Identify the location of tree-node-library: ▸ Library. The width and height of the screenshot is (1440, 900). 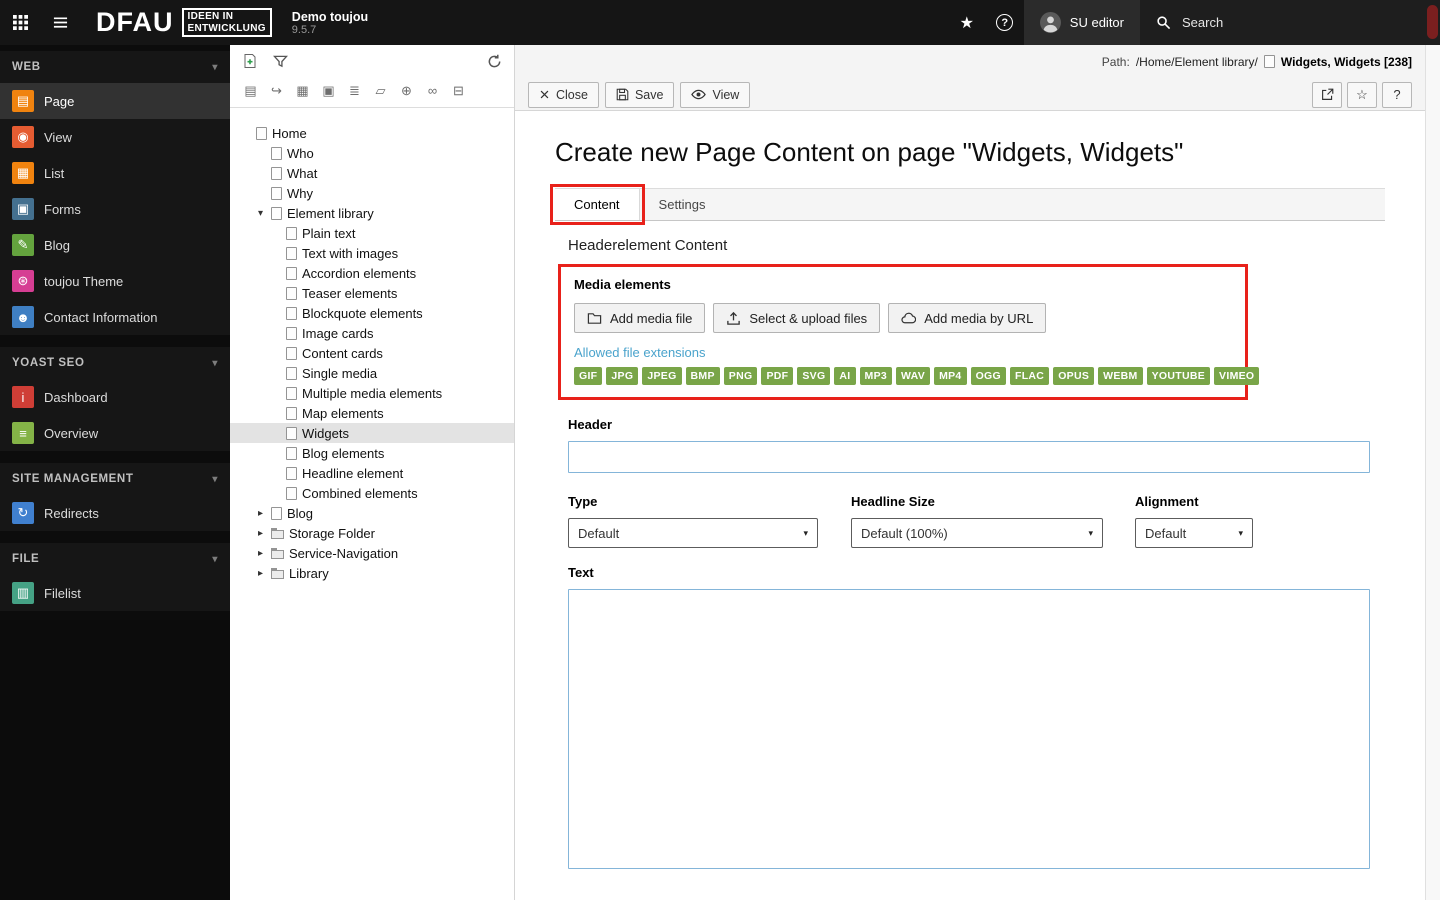
(372, 573).